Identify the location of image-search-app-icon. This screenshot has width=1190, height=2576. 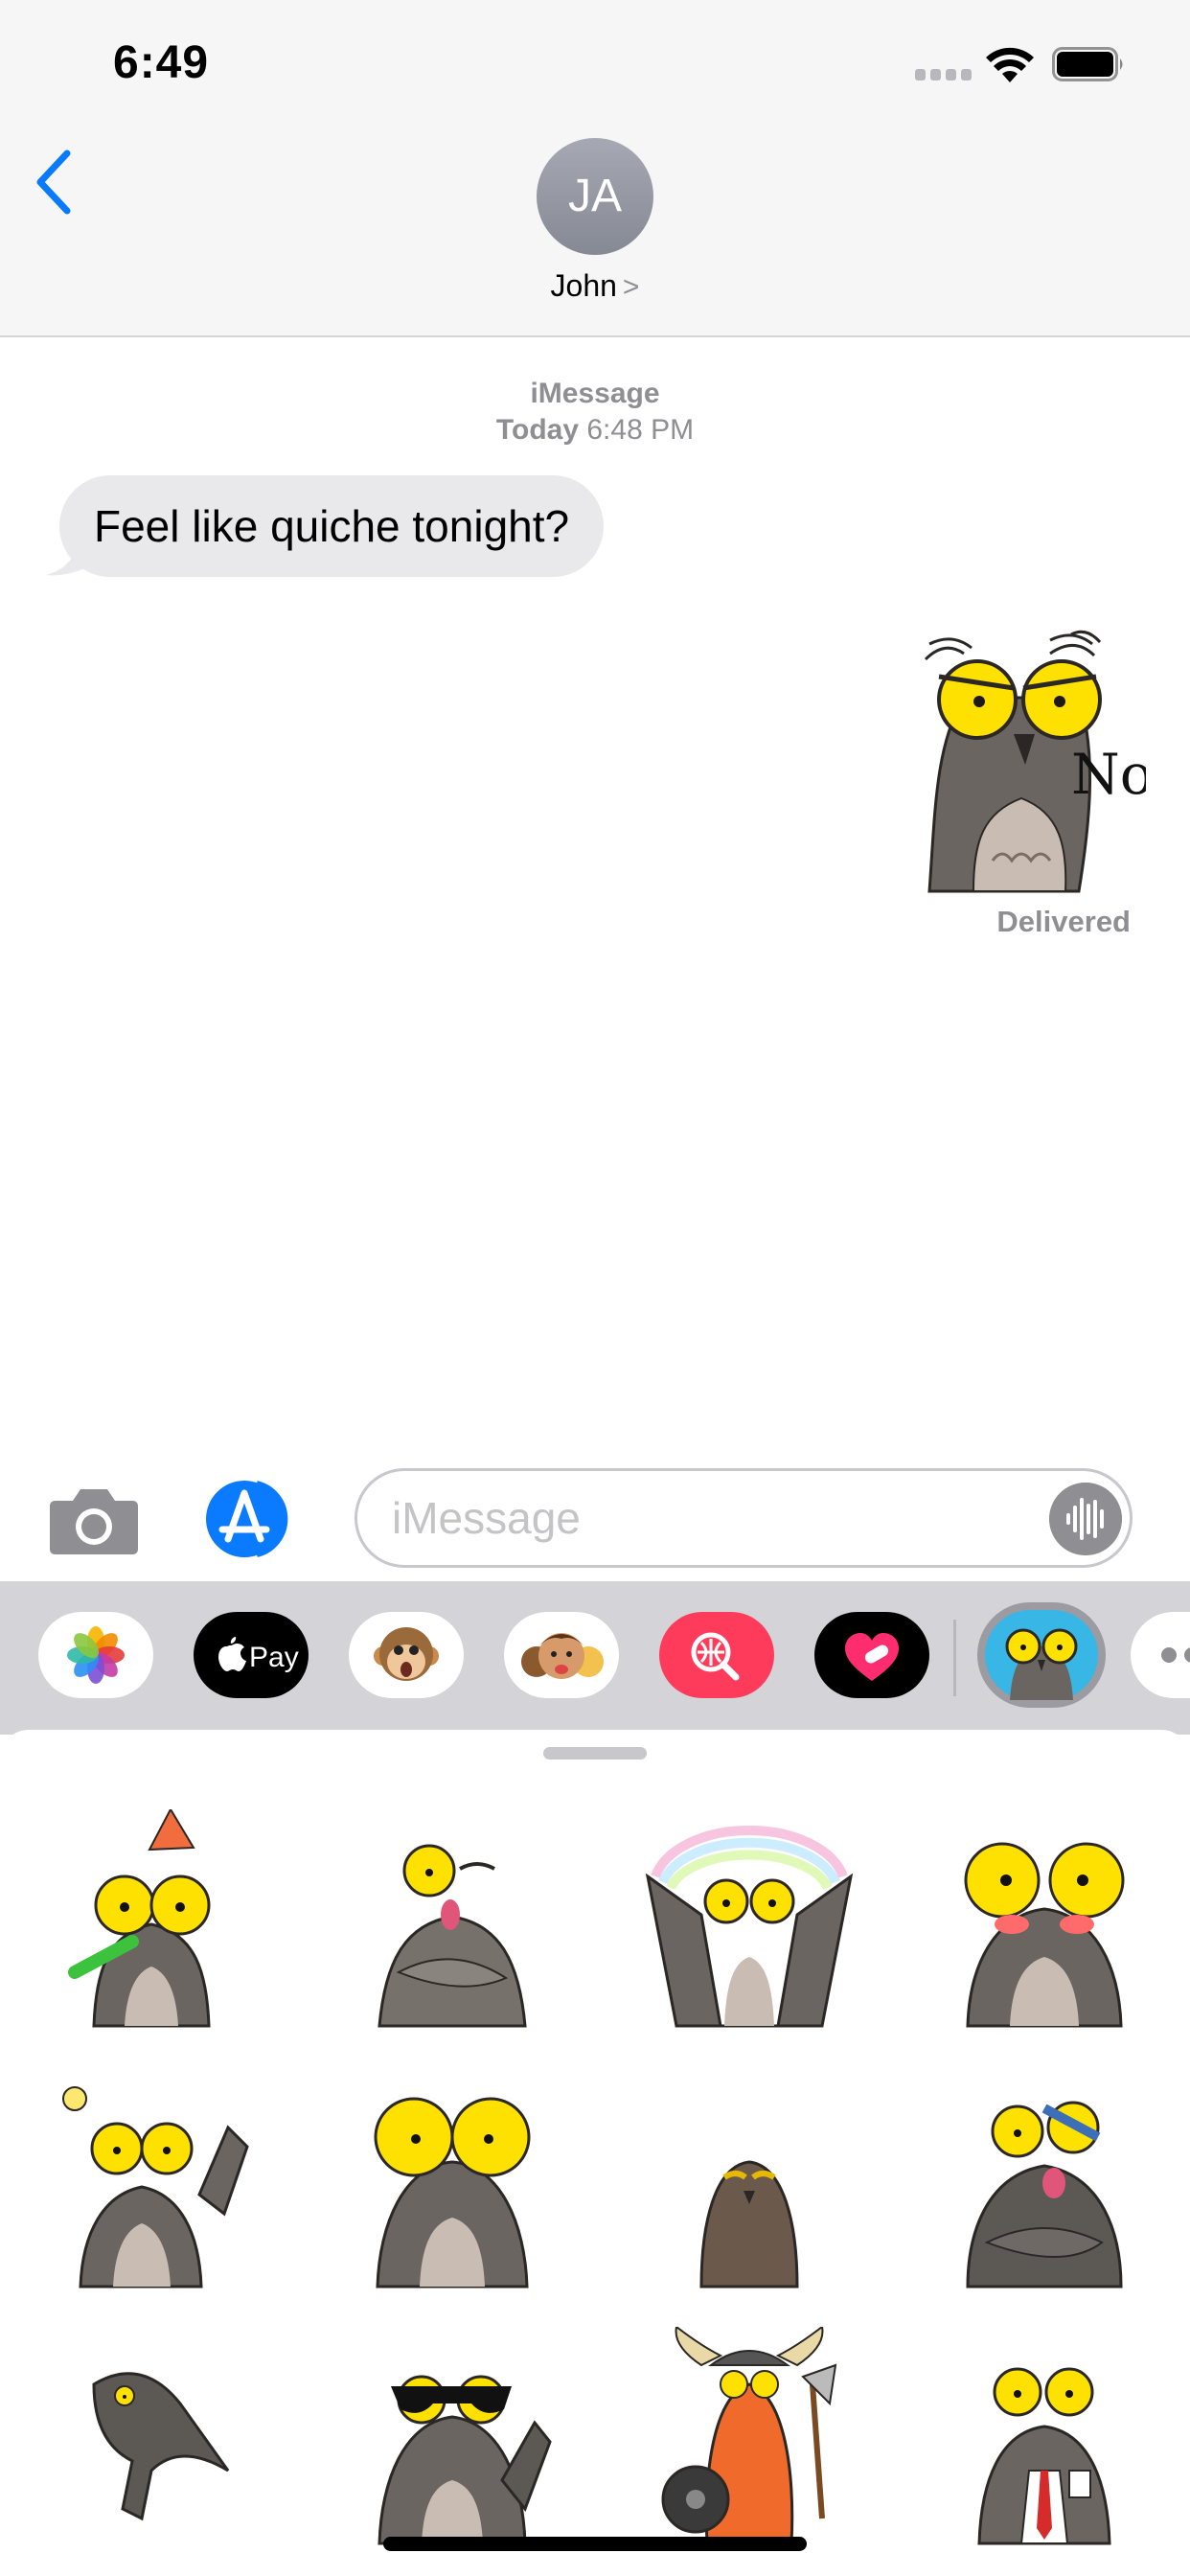
(716, 1655).